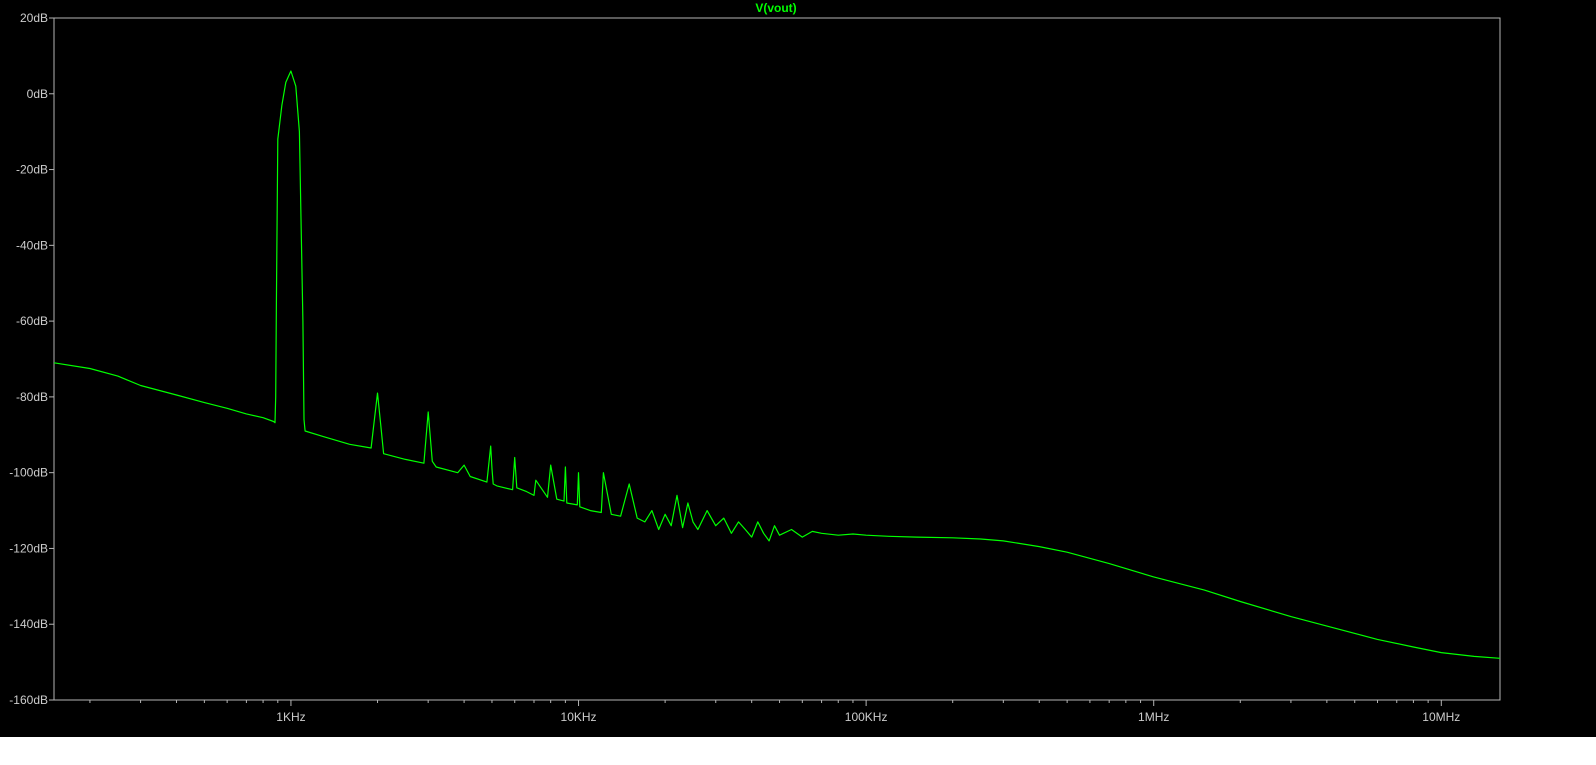 The width and height of the screenshot is (1596, 765). I want to click on status-strip, so click(798, 751).